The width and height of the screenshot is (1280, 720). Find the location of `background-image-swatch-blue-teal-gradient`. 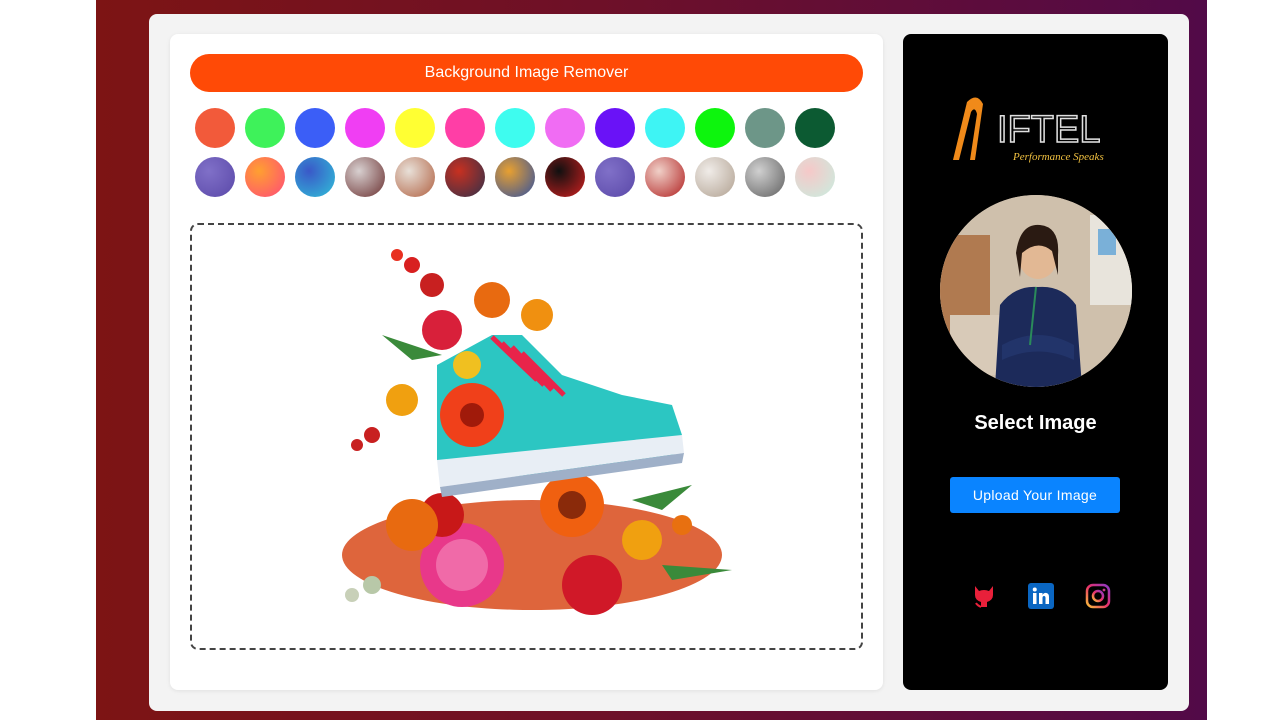

background-image-swatch-blue-teal-gradient is located at coordinates (315, 177).